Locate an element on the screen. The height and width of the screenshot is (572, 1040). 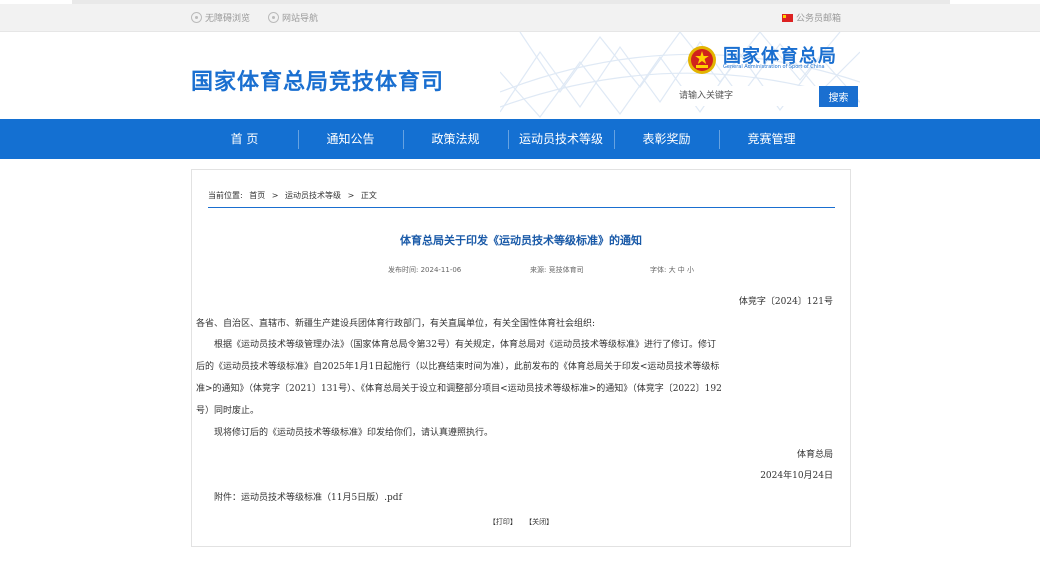
site-title: 国家体育总局竞技体育司 is located at coordinates (317, 80).